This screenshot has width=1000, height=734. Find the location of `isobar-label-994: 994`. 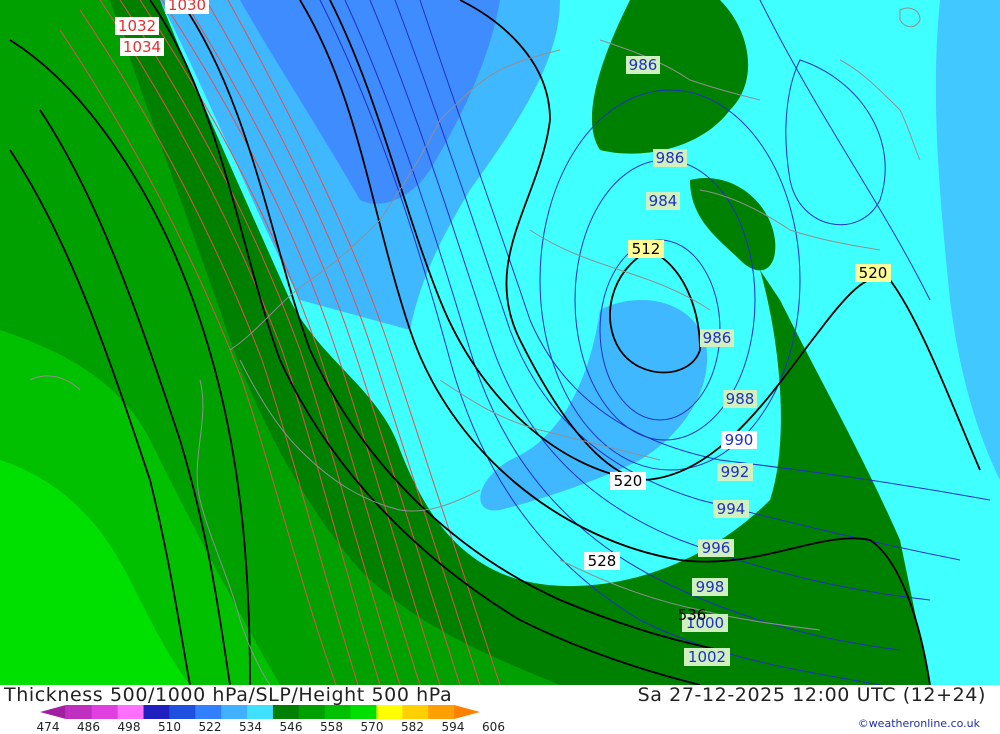

isobar-label-994: 994 is located at coordinates (731, 509).